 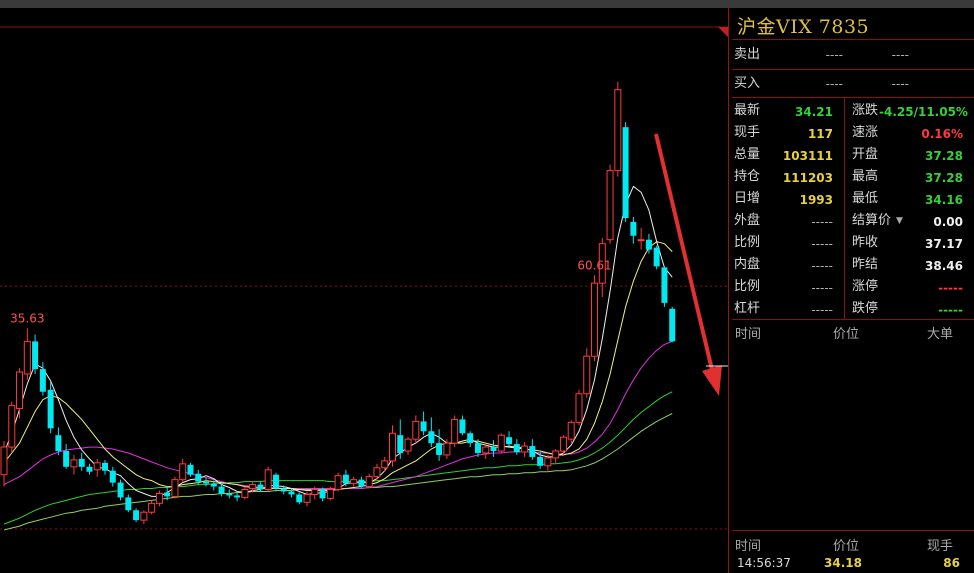 I want to click on quote-left-label: 总量, so click(x=747, y=154).